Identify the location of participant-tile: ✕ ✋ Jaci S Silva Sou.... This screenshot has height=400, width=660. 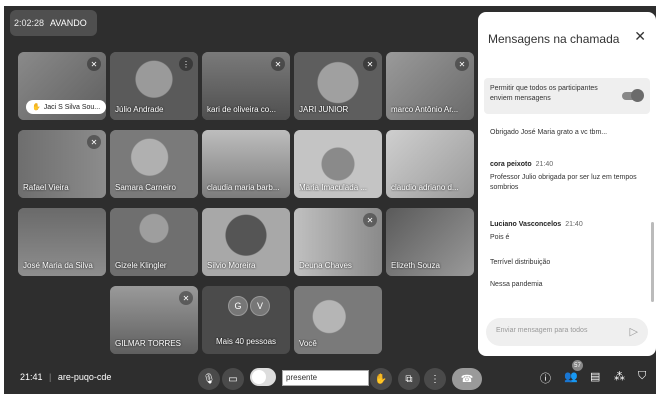
(62, 86).